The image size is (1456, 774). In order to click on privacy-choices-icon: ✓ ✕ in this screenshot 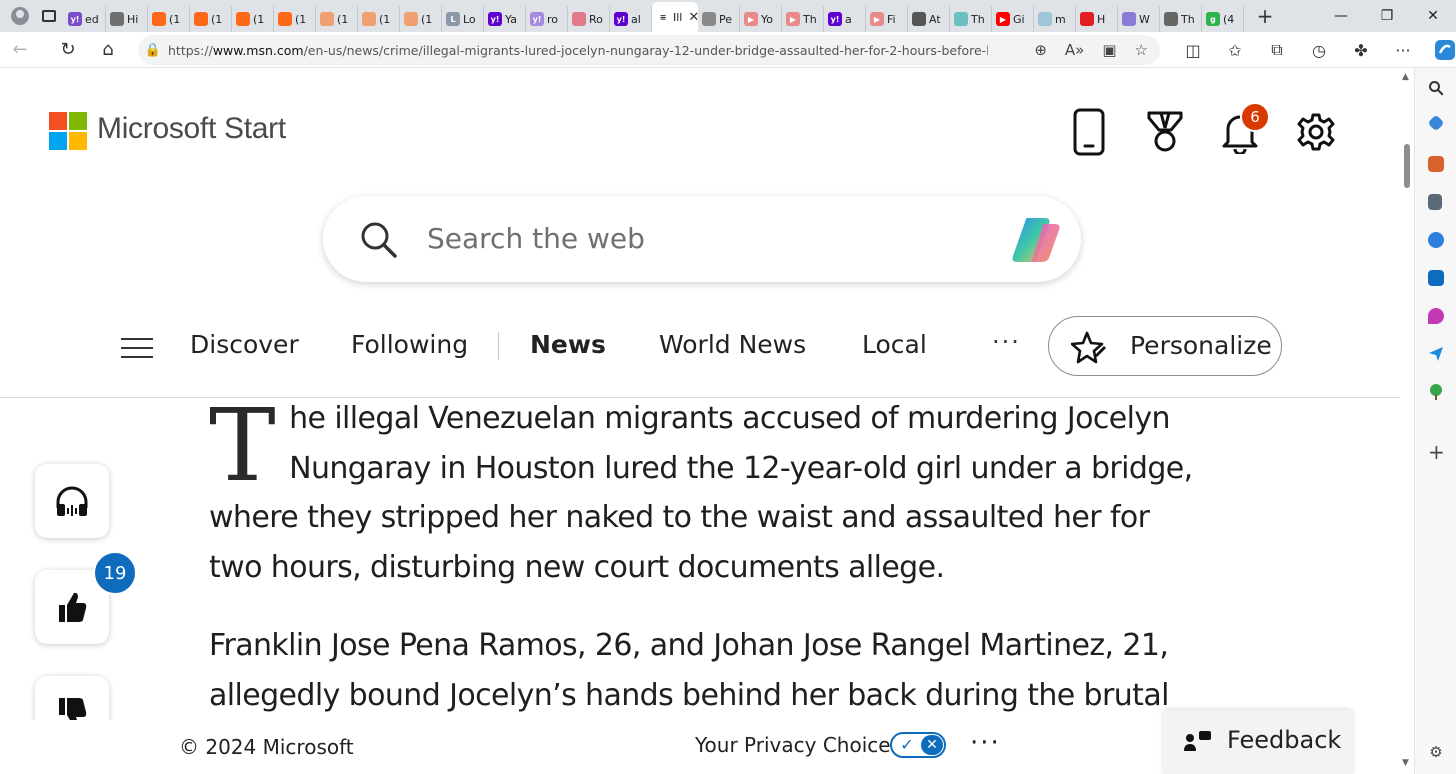, I will do `click(918, 745)`.